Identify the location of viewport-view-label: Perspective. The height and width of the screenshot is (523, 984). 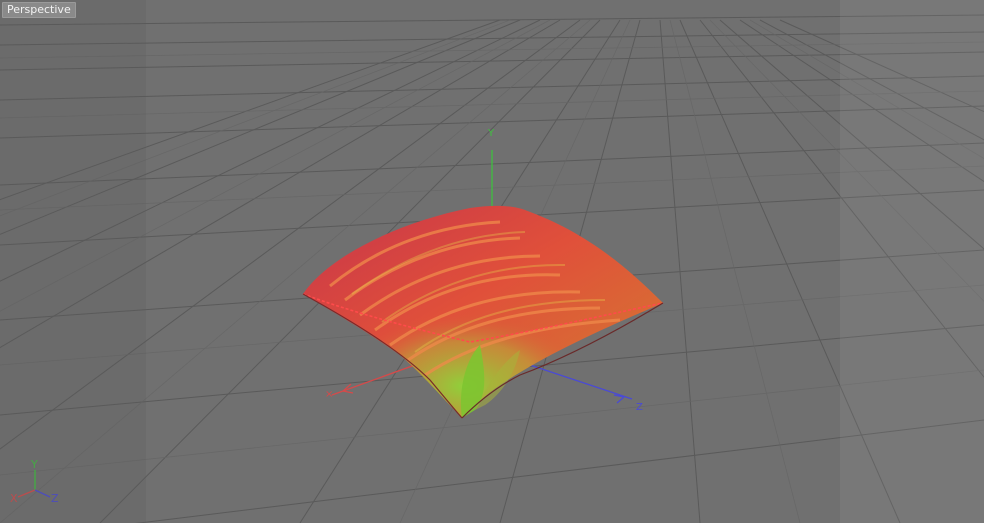
(39, 10).